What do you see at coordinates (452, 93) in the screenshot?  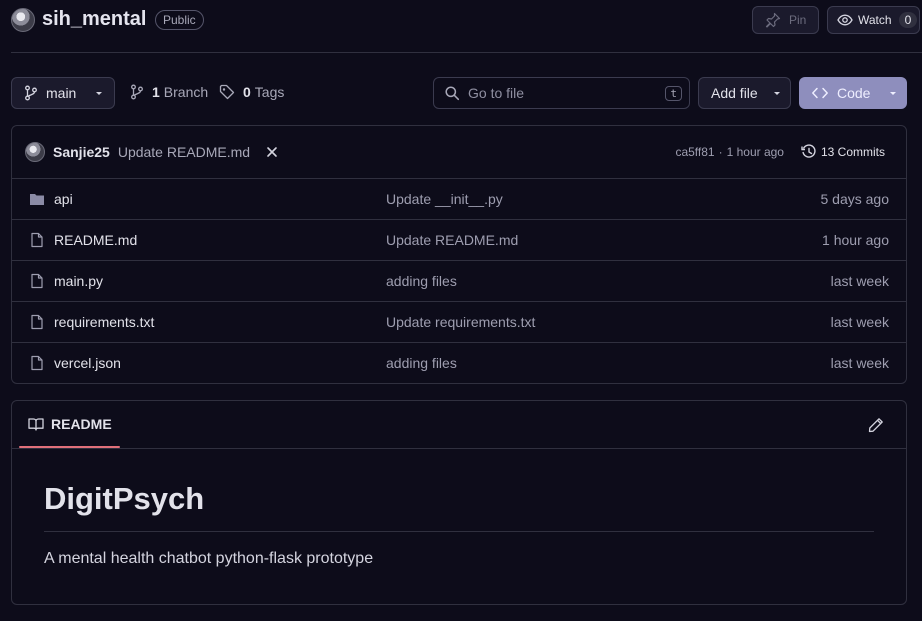 I see `search-icon` at bounding box center [452, 93].